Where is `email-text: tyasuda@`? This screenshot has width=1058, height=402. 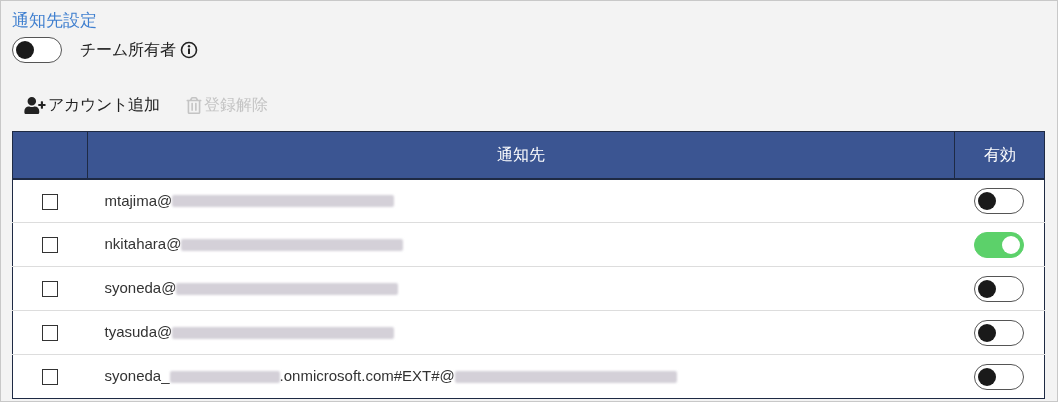
email-text: tyasuda@ is located at coordinates (138, 332).